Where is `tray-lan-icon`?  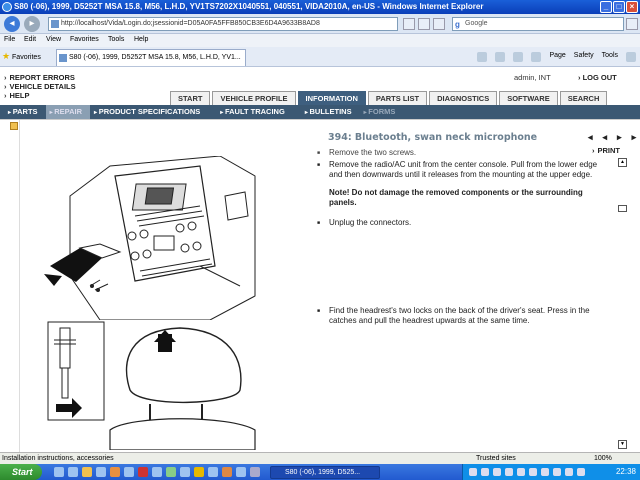 tray-lan-icon is located at coordinates (557, 472).